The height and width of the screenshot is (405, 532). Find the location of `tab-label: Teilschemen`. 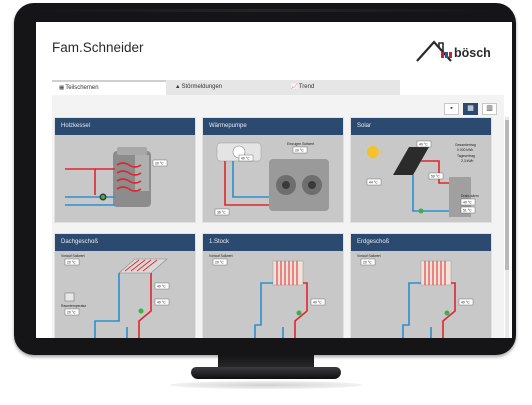

tab-label: Teilschemen is located at coordinates (82, 88).